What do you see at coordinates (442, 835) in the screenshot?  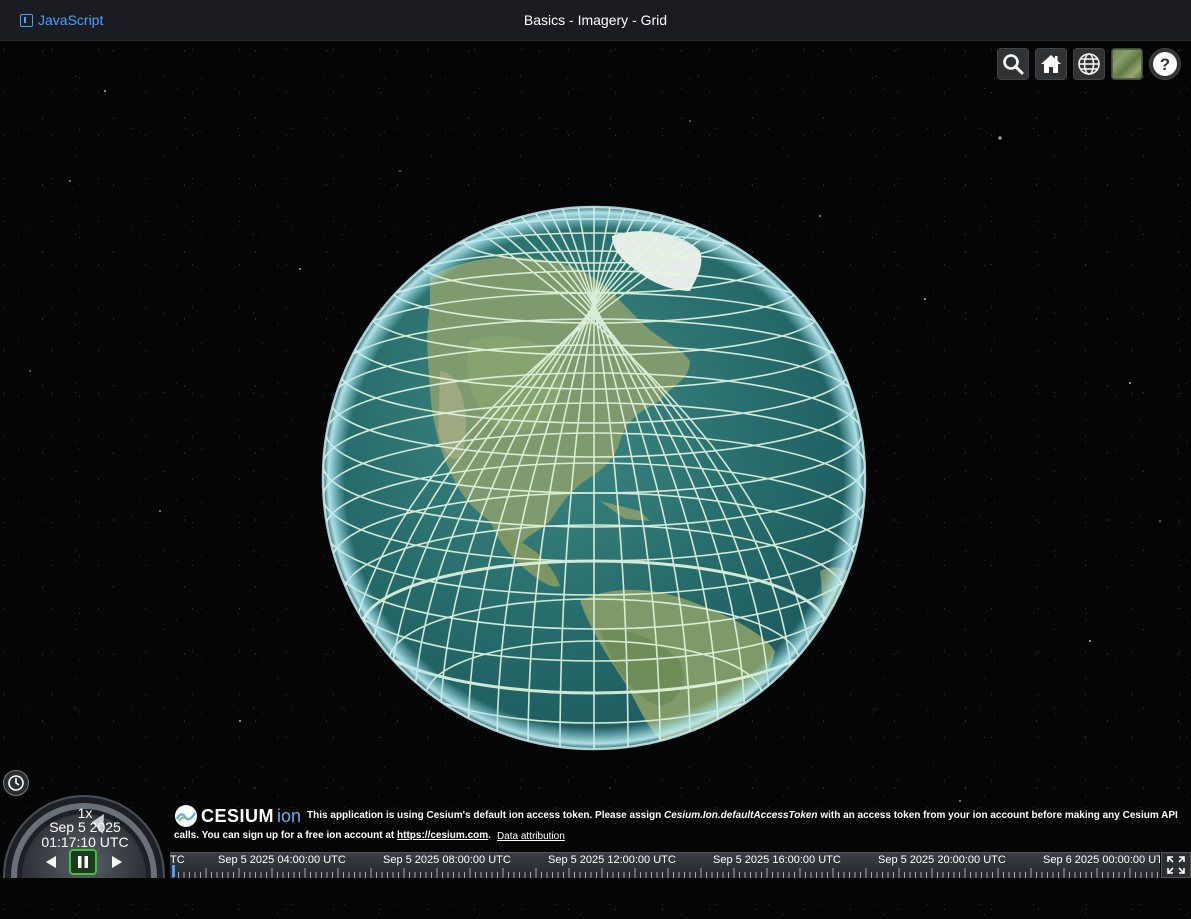 I see `cesium-link: https://cesium.com` at bounding box center [442, 835].